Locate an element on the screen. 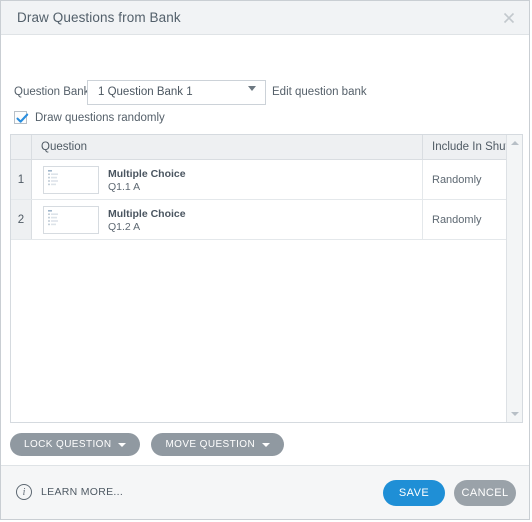 The image size is (532, 522). save-button: SAVE is located at coordinates (414, 493).